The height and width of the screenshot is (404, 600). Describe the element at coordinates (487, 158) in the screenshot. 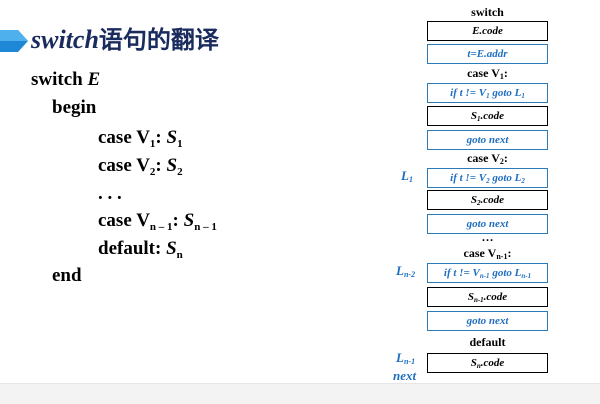

I see `case2-label: case V2:` at that location.